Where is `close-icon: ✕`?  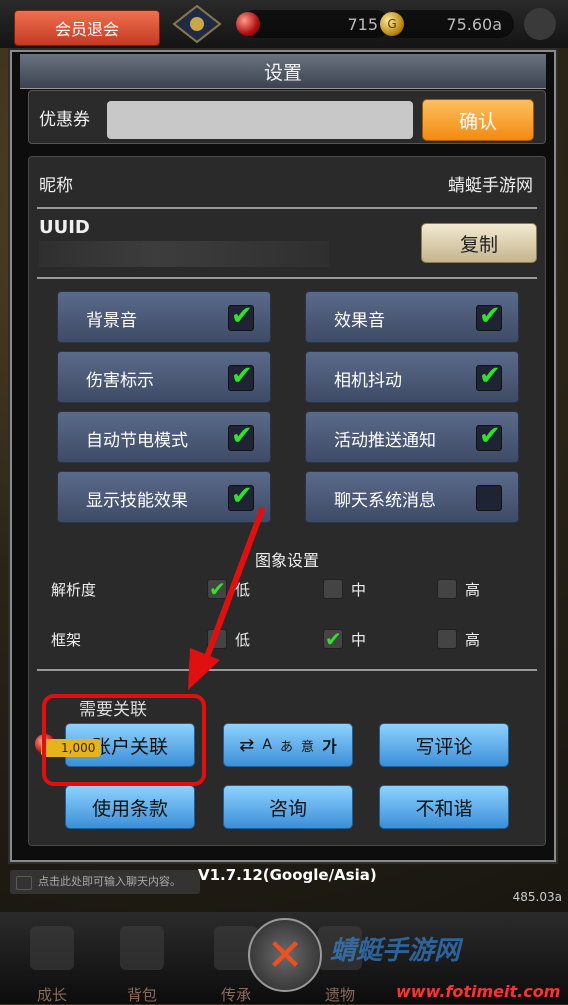 close-icon: ✕ is located at coordinates (285, 955).